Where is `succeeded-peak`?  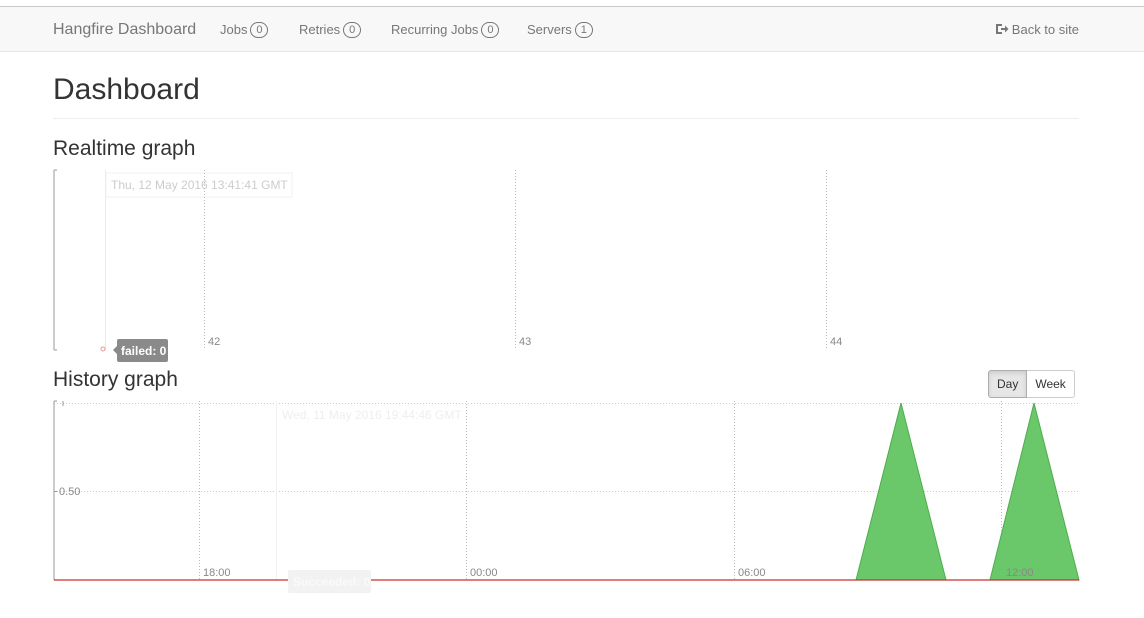 succeeded-peak is located at coordinates (901, 491).